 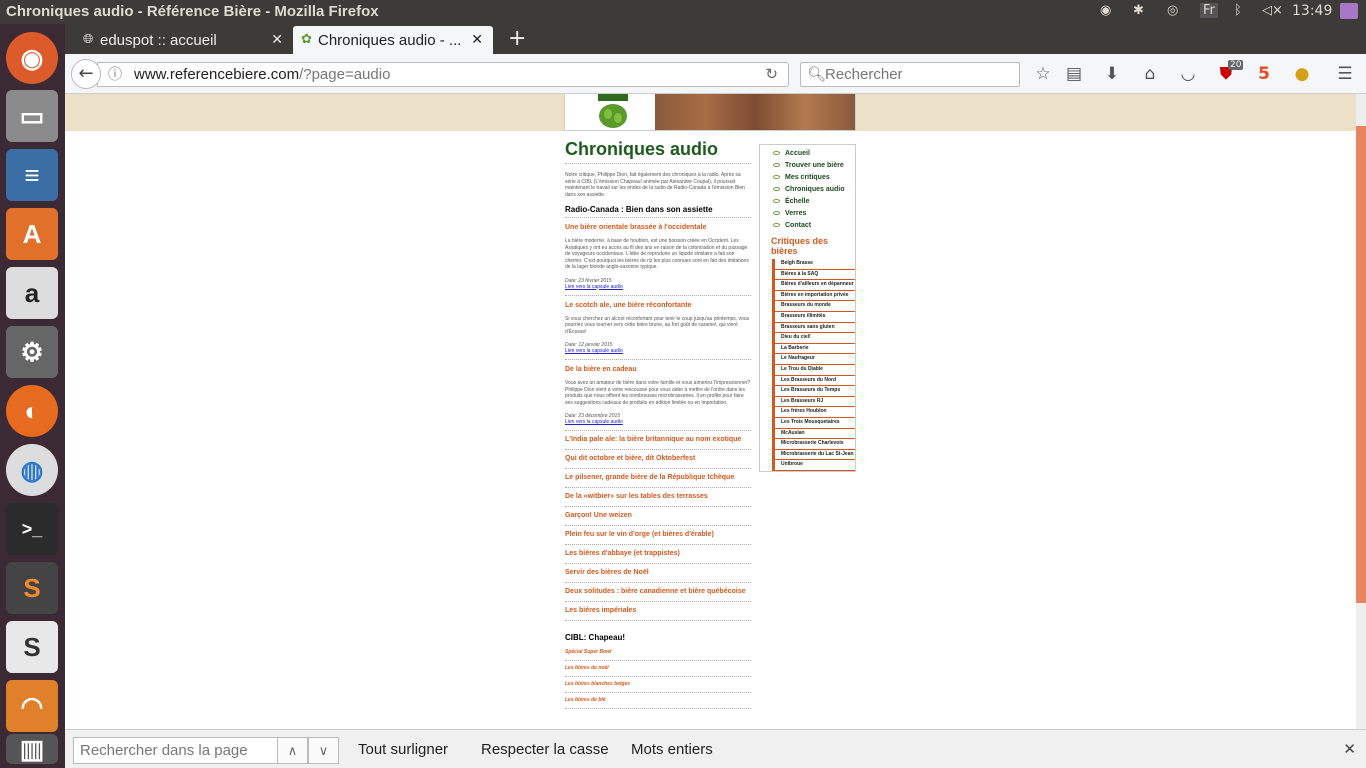 I want to click on tab-chroniques-audio: ✿ Chroniques audio - ... ✕, so click(x=393, y=40).